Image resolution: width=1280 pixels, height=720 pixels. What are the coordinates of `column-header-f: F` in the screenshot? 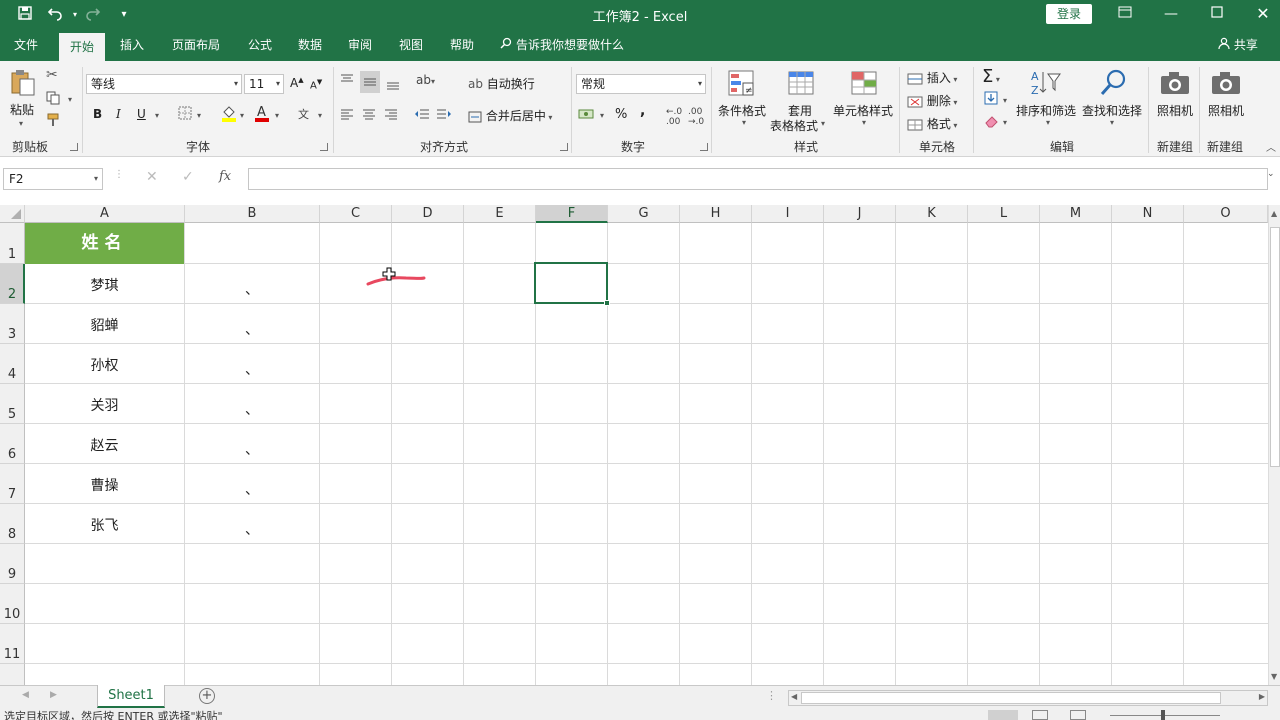 It's located at (572, 214).